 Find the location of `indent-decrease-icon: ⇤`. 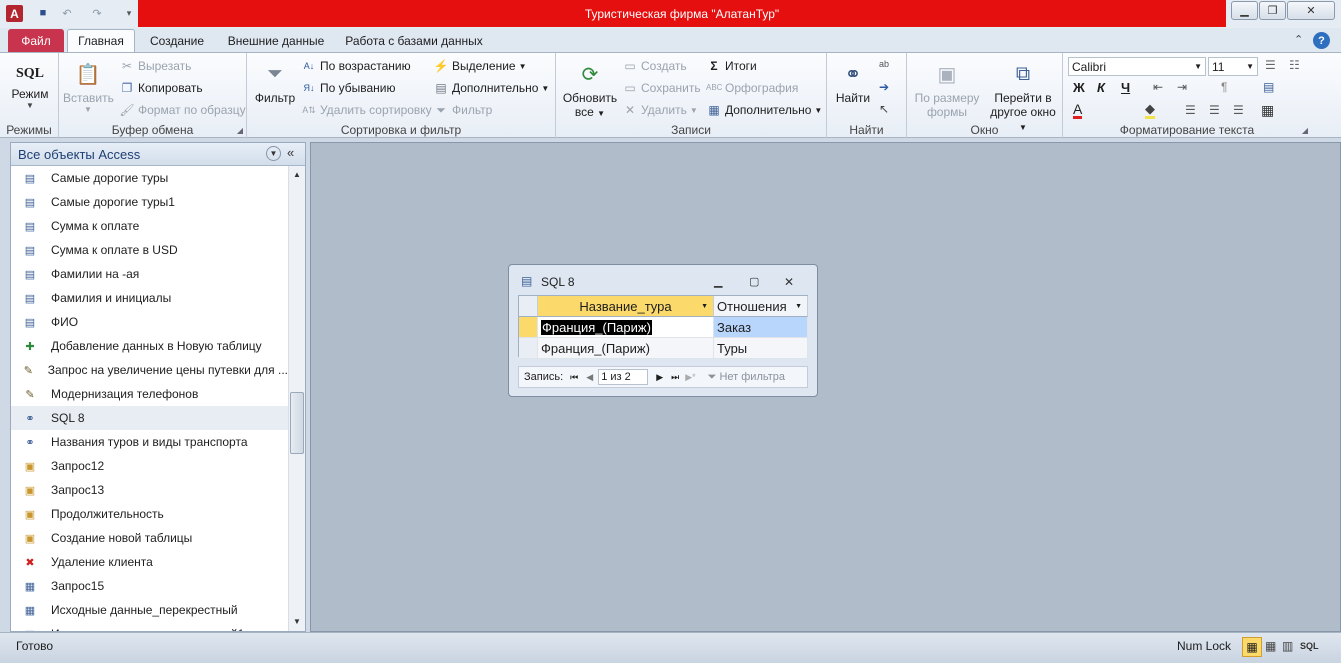

indent-decrease-icon: ⇤ is located at coordinates (1158, 87).